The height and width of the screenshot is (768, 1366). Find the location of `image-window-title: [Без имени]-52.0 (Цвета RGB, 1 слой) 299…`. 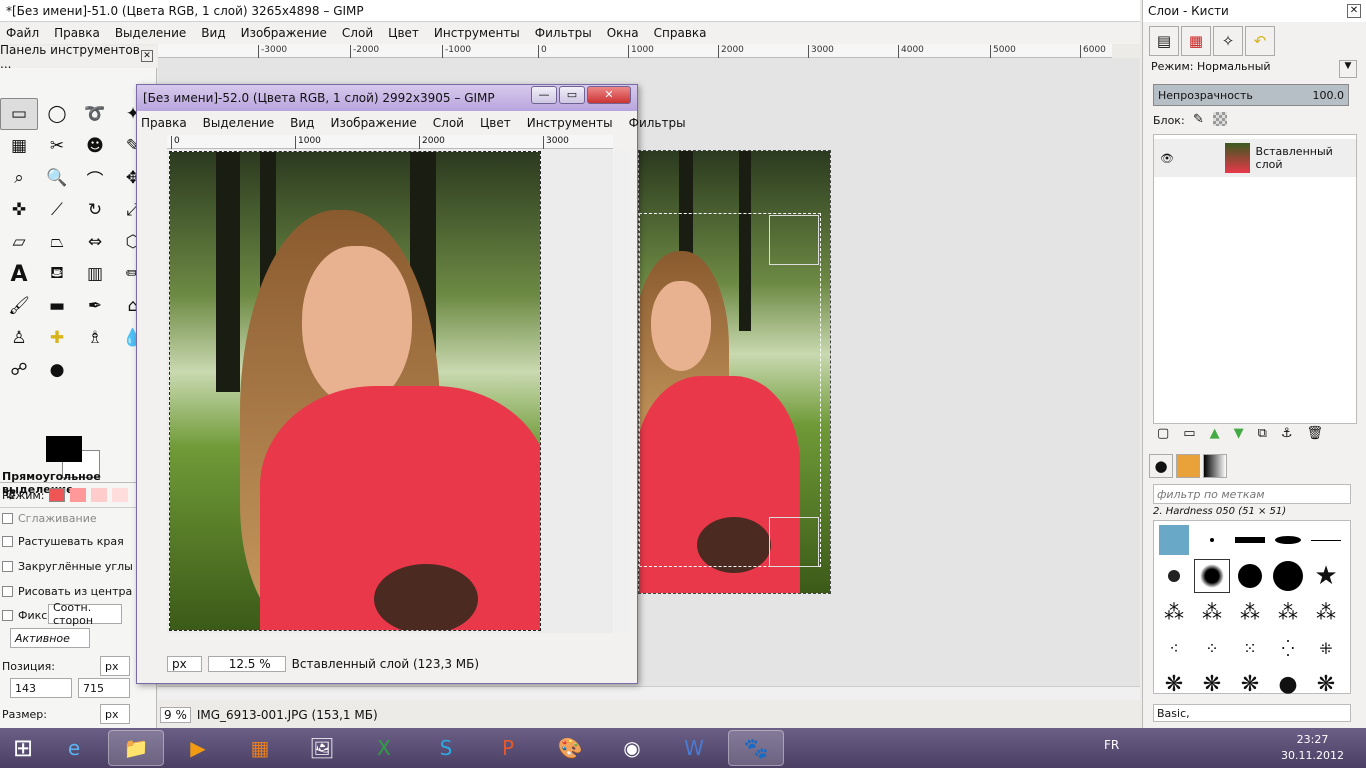

image-window-title: [Без имени]-52.0 (Цвета RGB, 1 слой) 299… is located at coordinates (387, 98).